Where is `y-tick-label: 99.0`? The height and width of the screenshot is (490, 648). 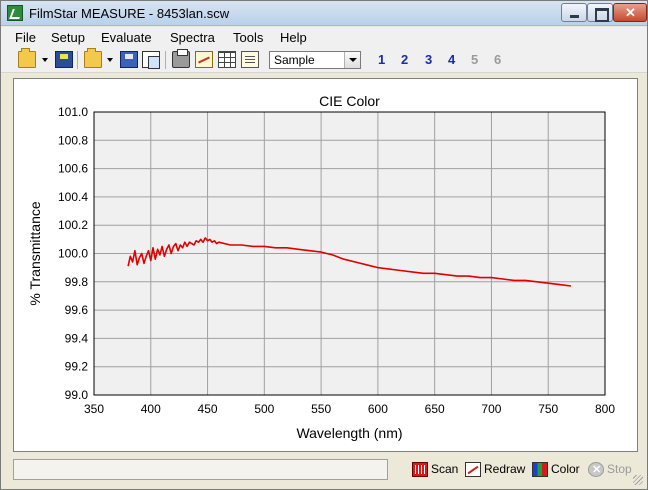 y-tick-label: 99.0 is located at coordinates (77, 395).